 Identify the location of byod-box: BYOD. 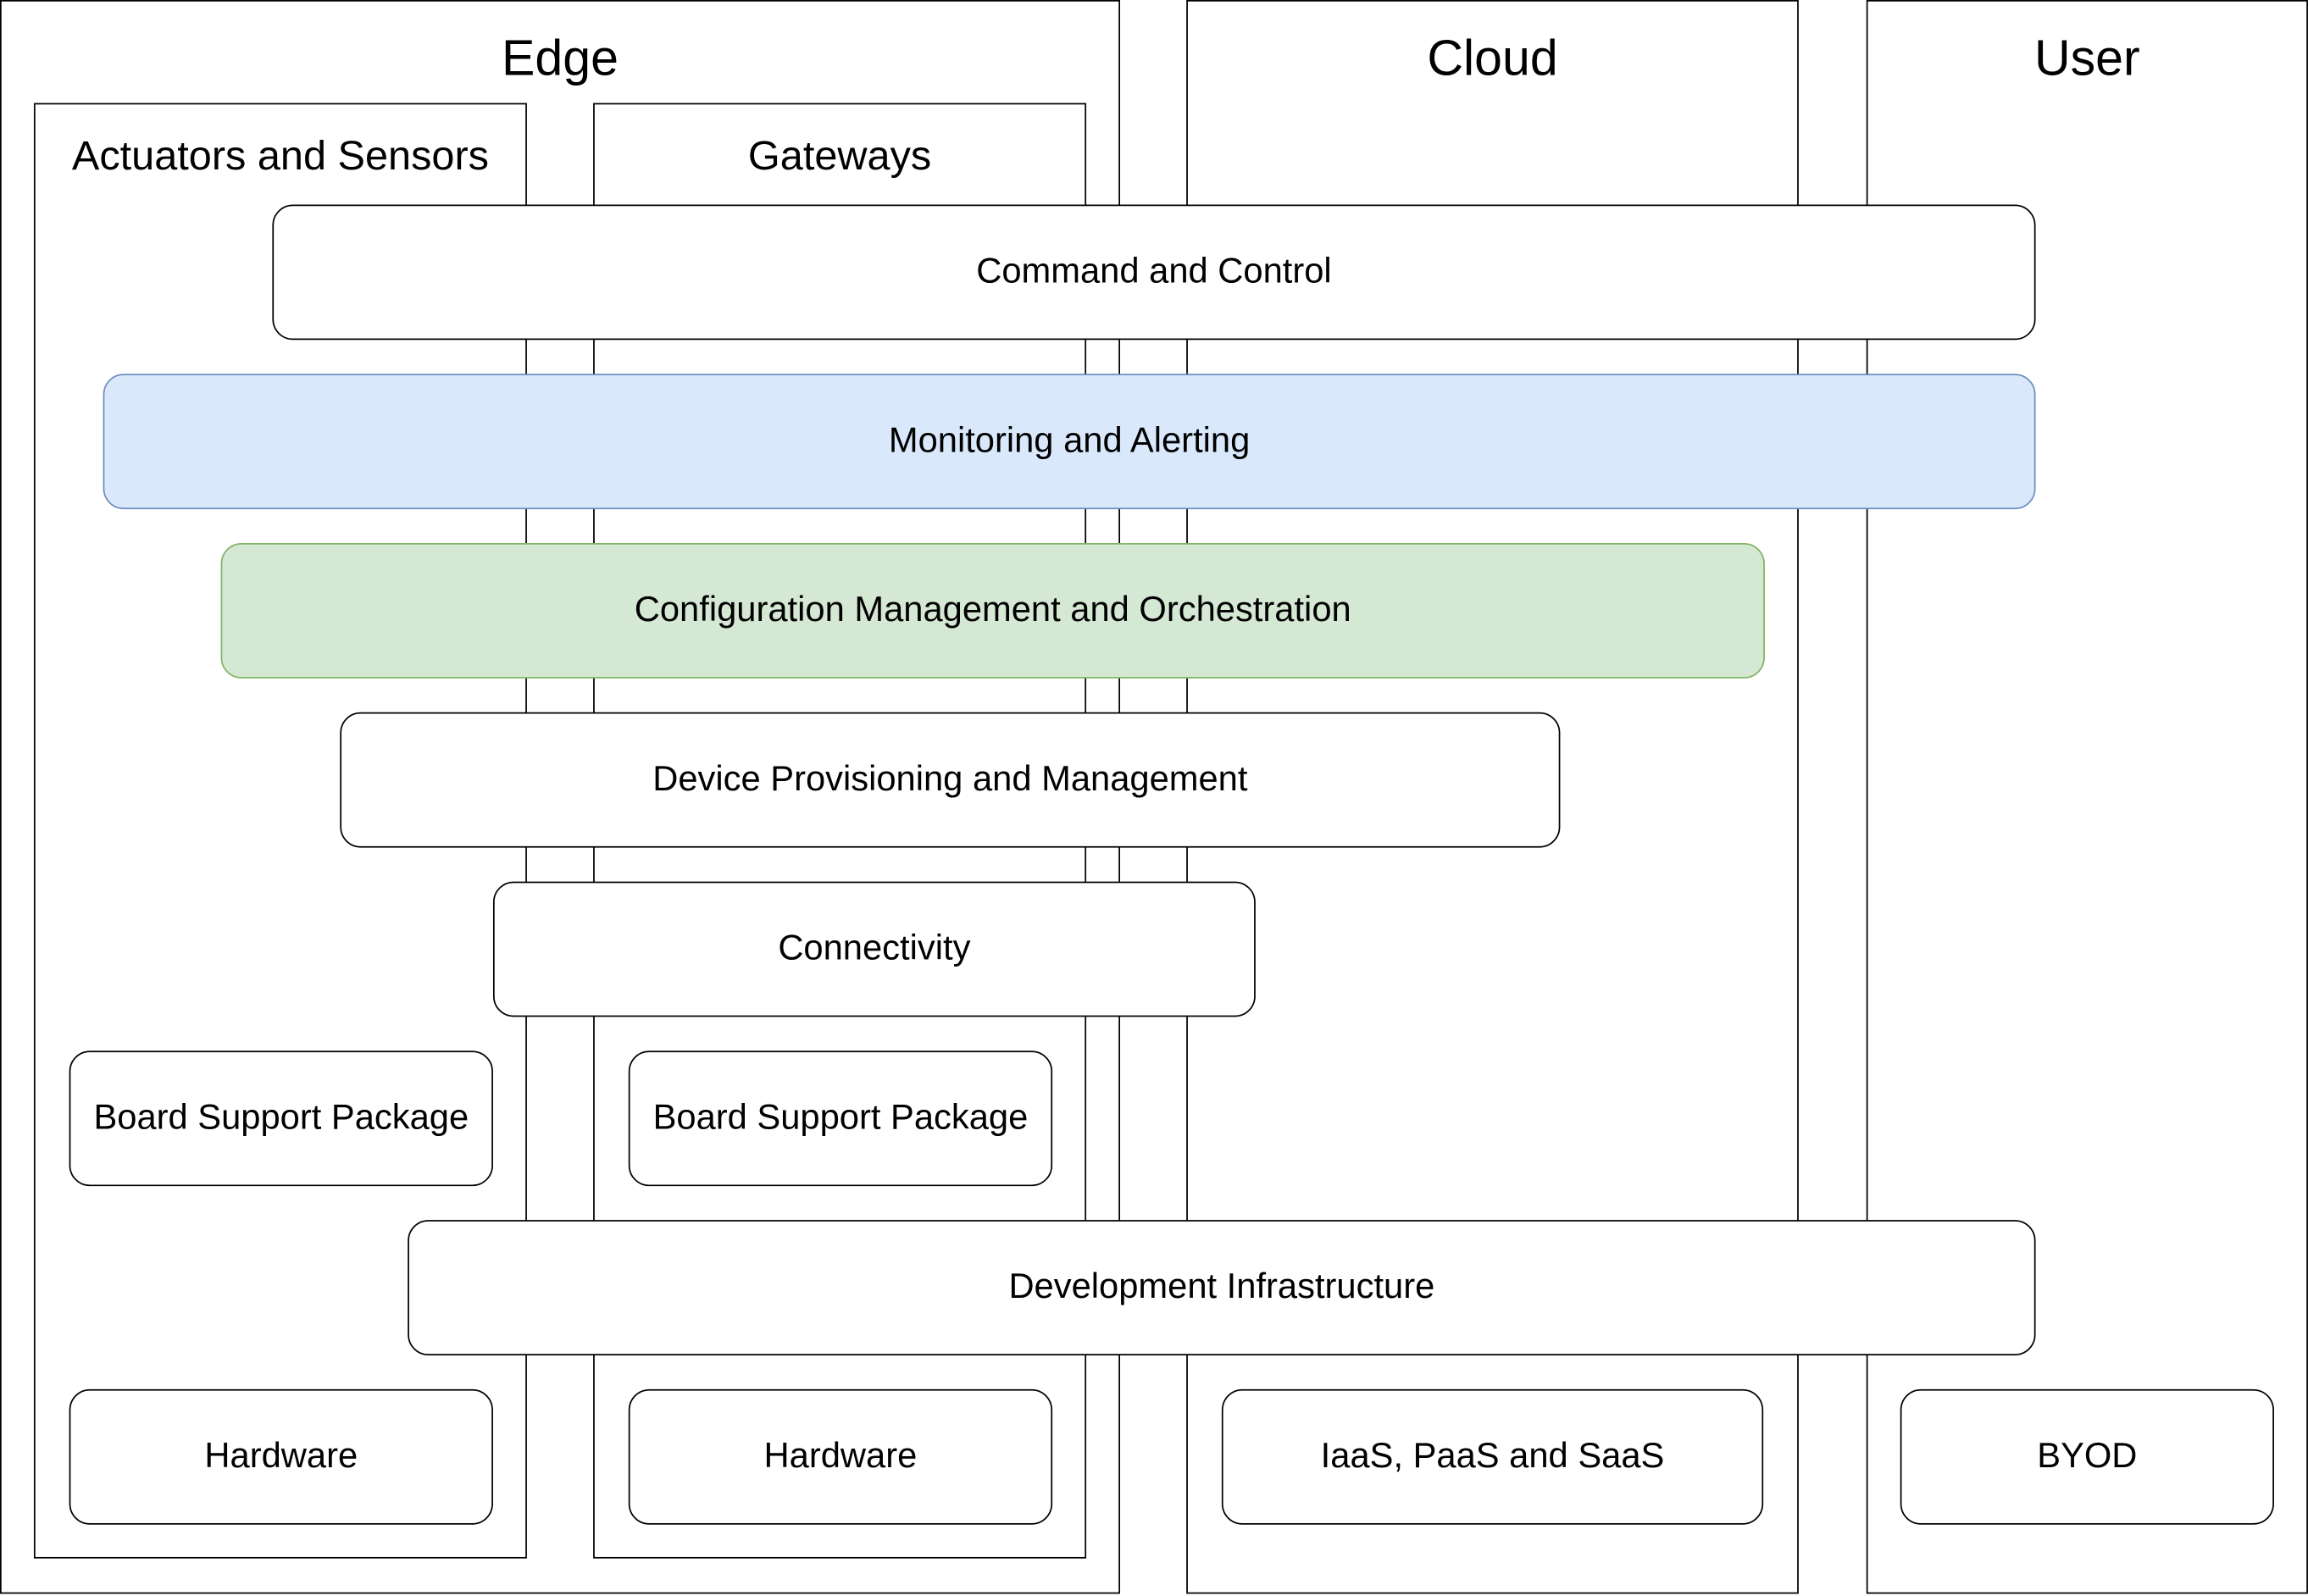
(2087, 1456).